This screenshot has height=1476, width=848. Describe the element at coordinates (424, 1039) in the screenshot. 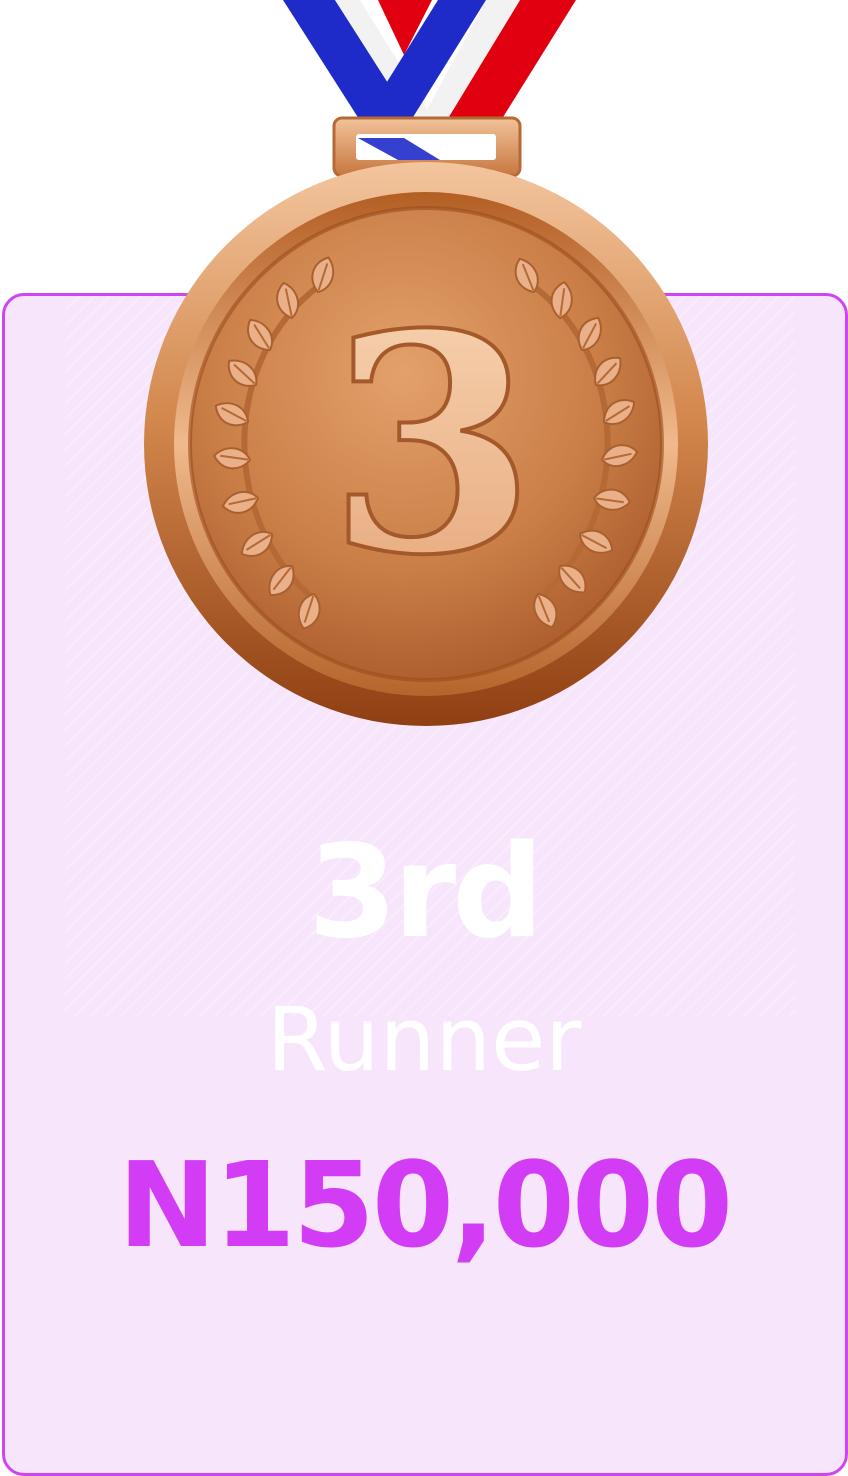

I see `role-label: Runner` at that location.